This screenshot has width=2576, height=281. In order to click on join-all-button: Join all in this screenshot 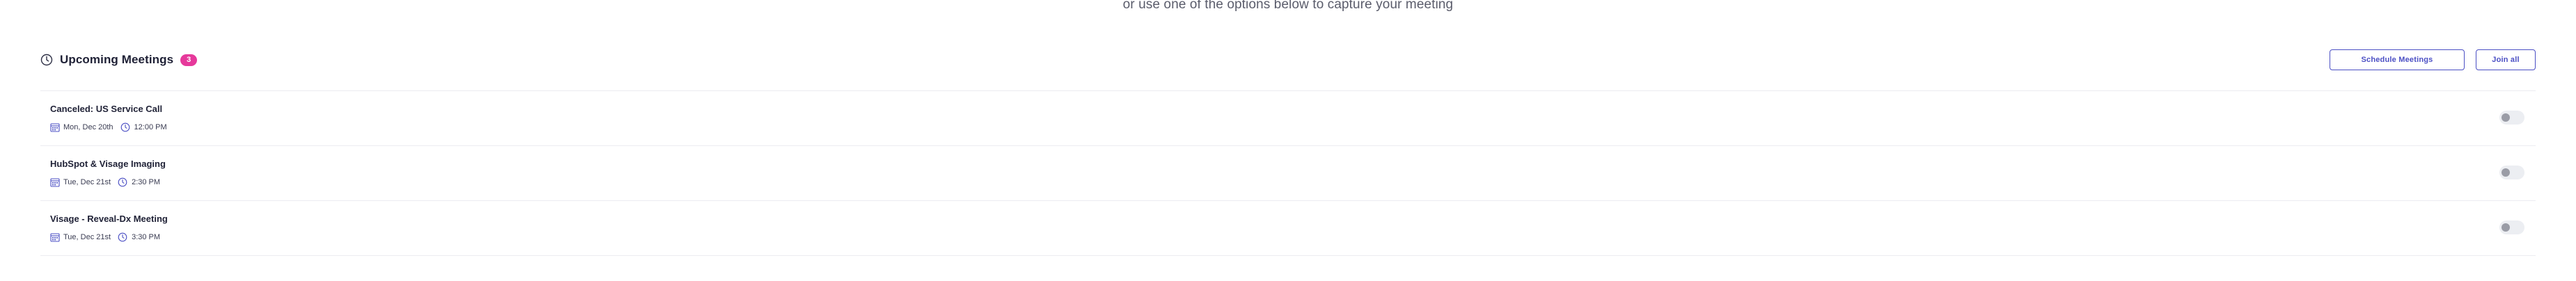, I will do `click(2506, 59)`.